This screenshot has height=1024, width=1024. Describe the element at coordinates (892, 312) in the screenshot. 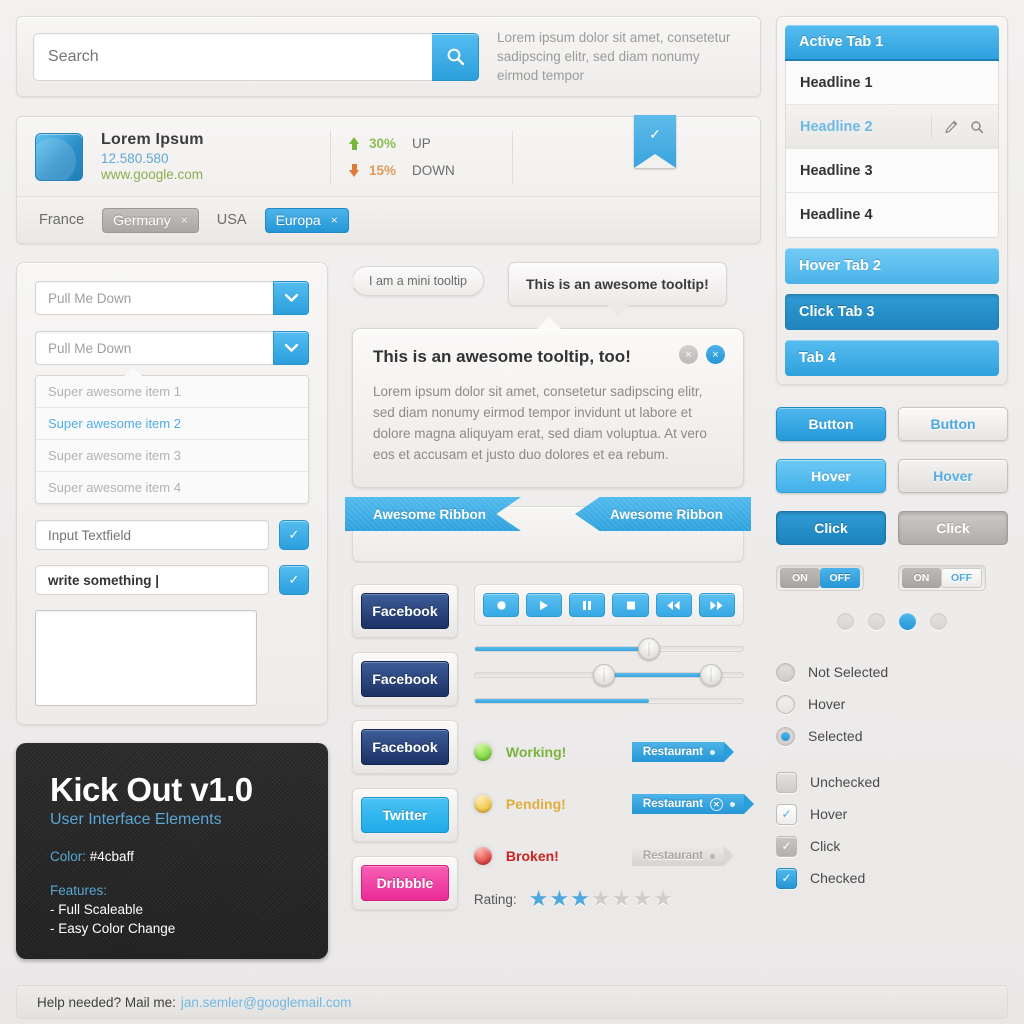

I see `tab-click: Click Tab 3` at that location.